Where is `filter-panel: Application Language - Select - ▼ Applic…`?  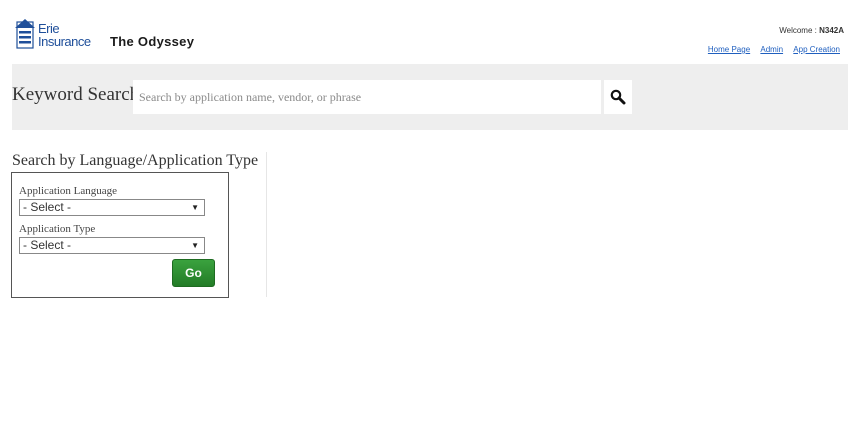
filter-panel: Application Language - Select - ▼ Applic… is located at coordinates (120, 235).